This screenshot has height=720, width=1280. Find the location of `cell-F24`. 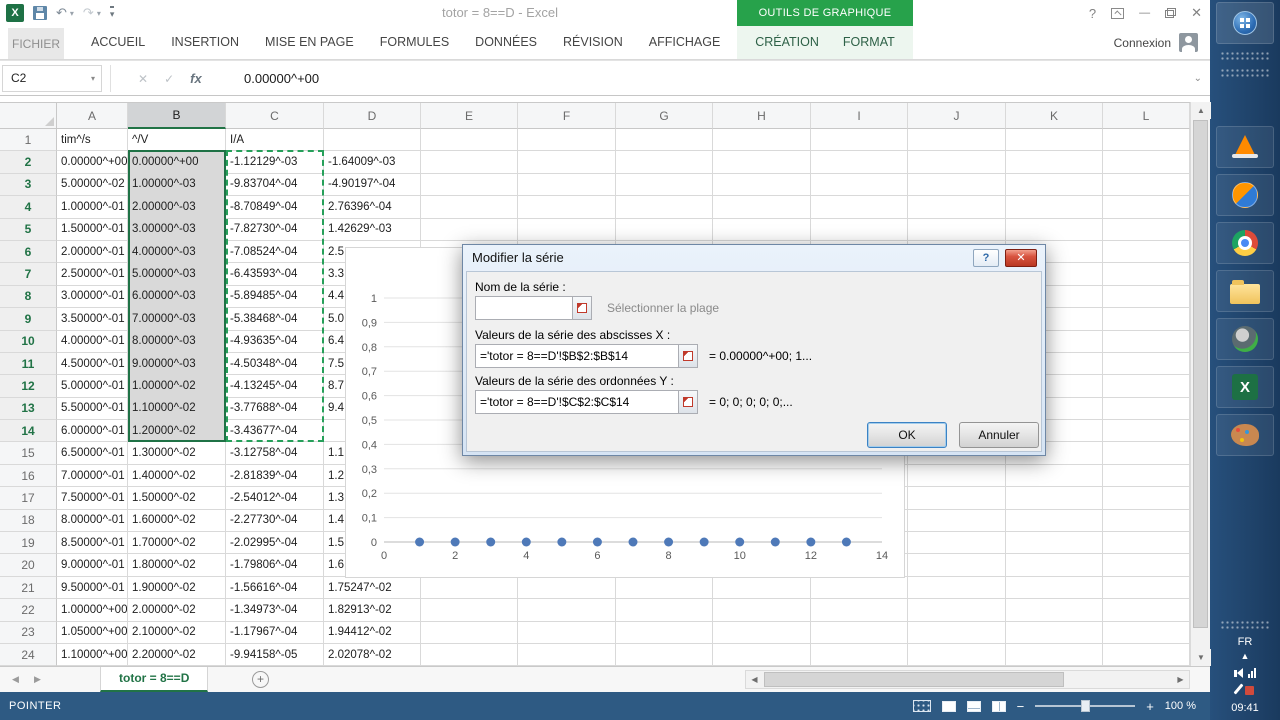

cell-F24 is located at coordinates (567, 655).